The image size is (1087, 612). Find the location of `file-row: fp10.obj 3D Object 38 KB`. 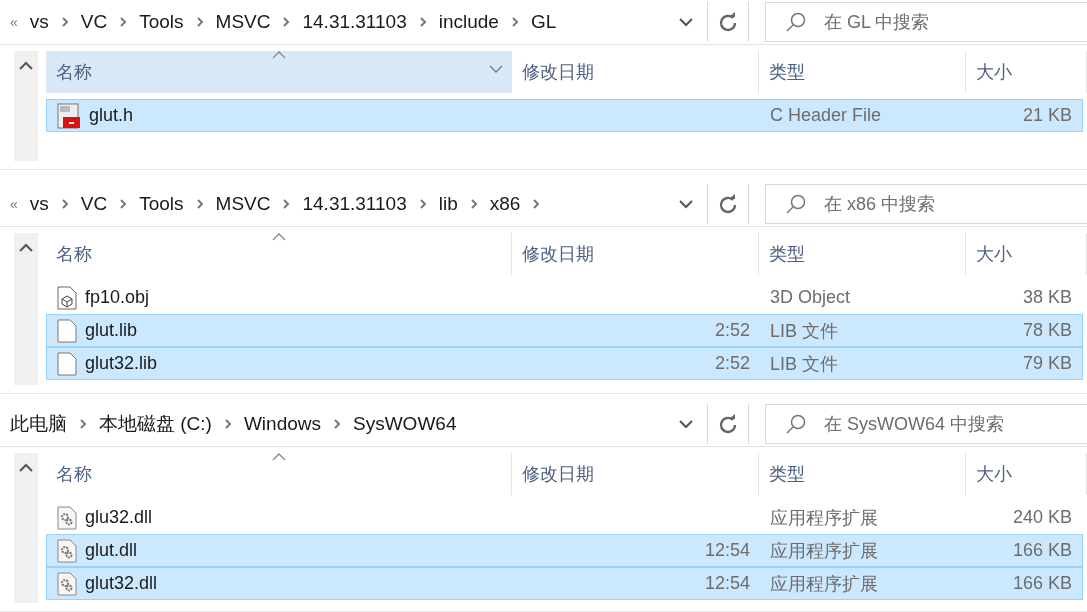

file-row: fp10.obj 3D Object 38 KB is located at coordinates (564, 298).